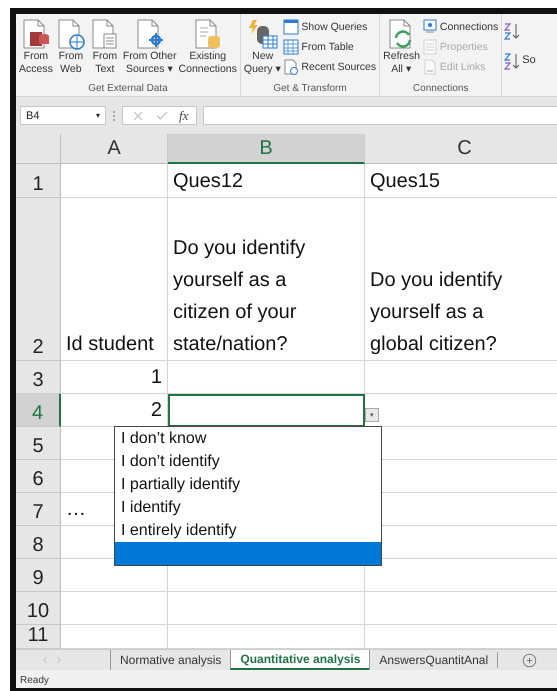  Describe the element at coordinates (461, 279) in the screenshot. I see `sheet-cell: Do you identify yourself as a global citizen?` at that location.